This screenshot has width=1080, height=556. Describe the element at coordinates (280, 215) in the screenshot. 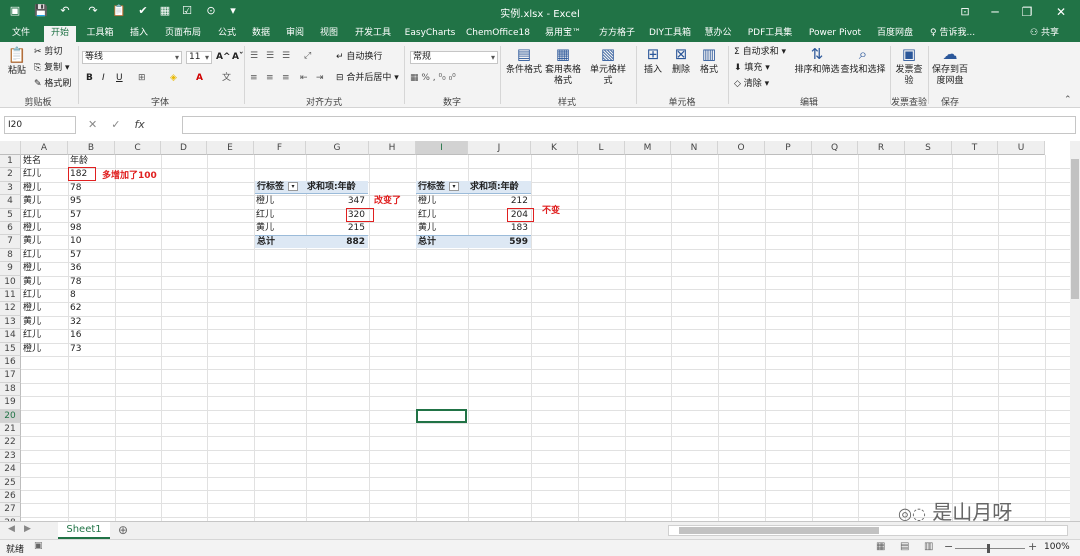

I see `pivot1-row-label: 红儿` at that location.